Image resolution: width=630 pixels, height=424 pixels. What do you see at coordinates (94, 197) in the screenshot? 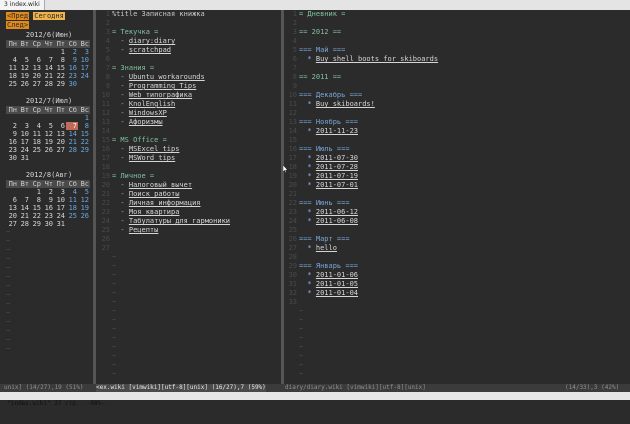
I see `vertical-split-divider` at bounding box center [94, 197].